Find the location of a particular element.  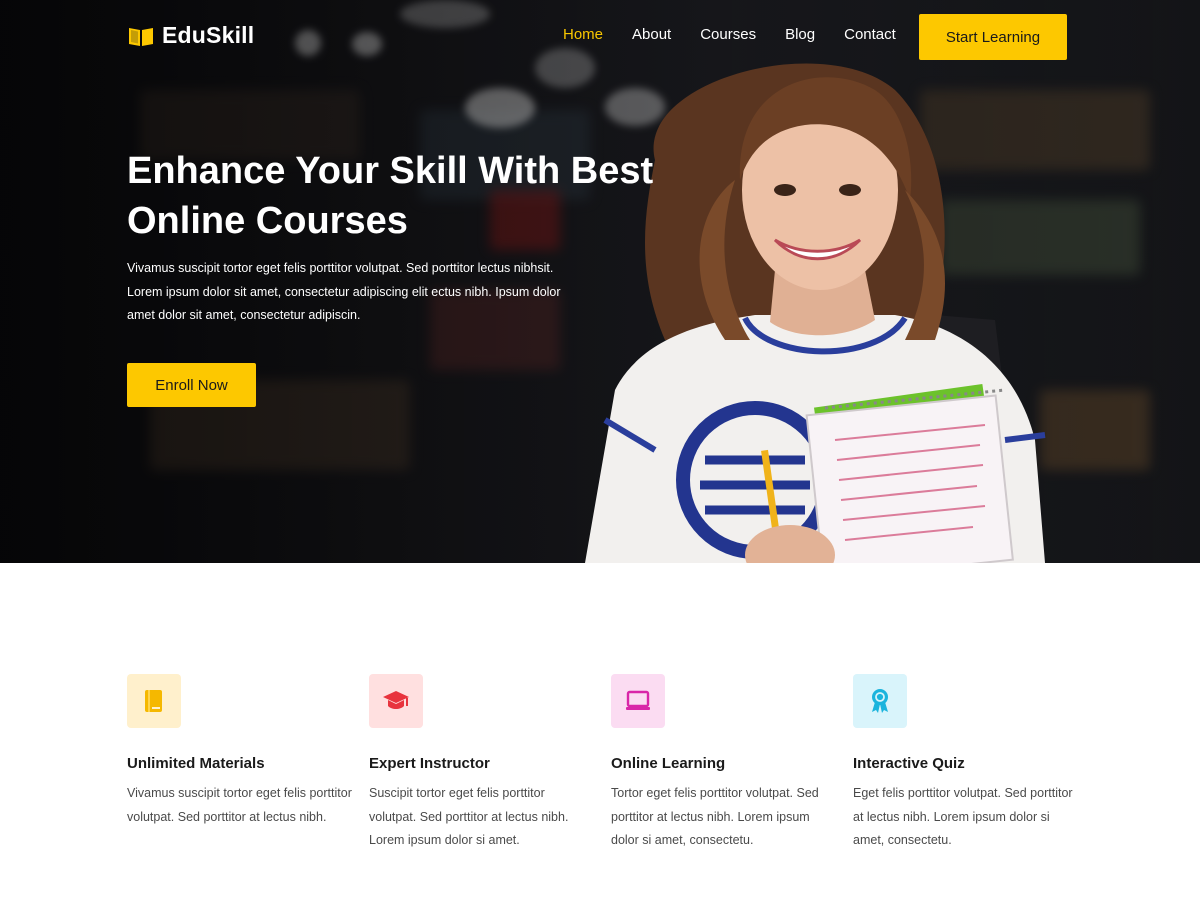

nav-link-home: Home is located at coordinates (583, 34).